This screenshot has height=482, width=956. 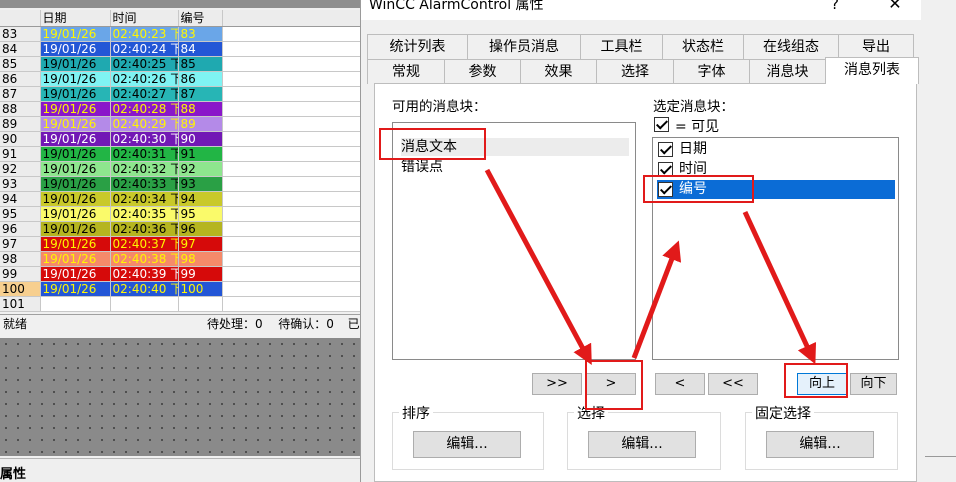 What do you see at coordinates (538, 267) in the screenshot?
I see `arrow-to-add-button` at bounding box center [538, 267].